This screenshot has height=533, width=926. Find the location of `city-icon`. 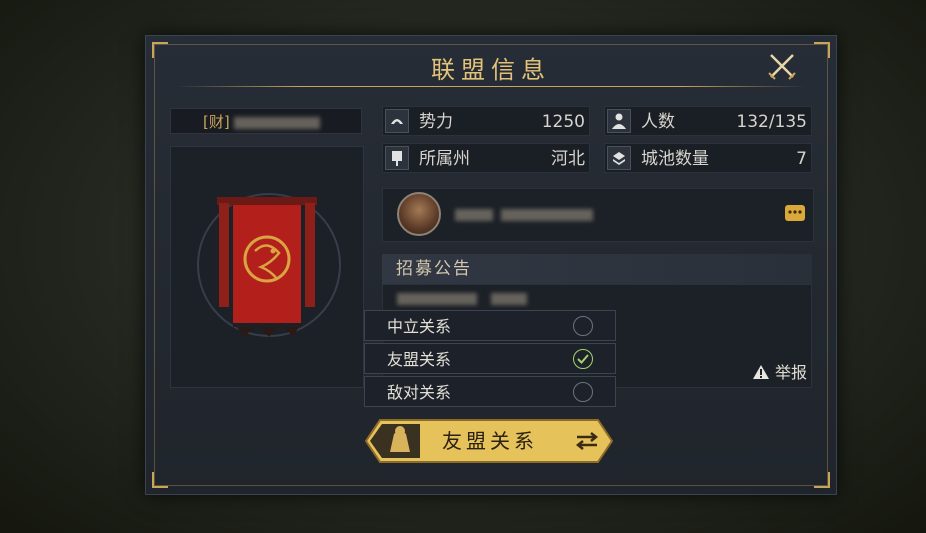

city-icon is located at coordinates (619, 158).